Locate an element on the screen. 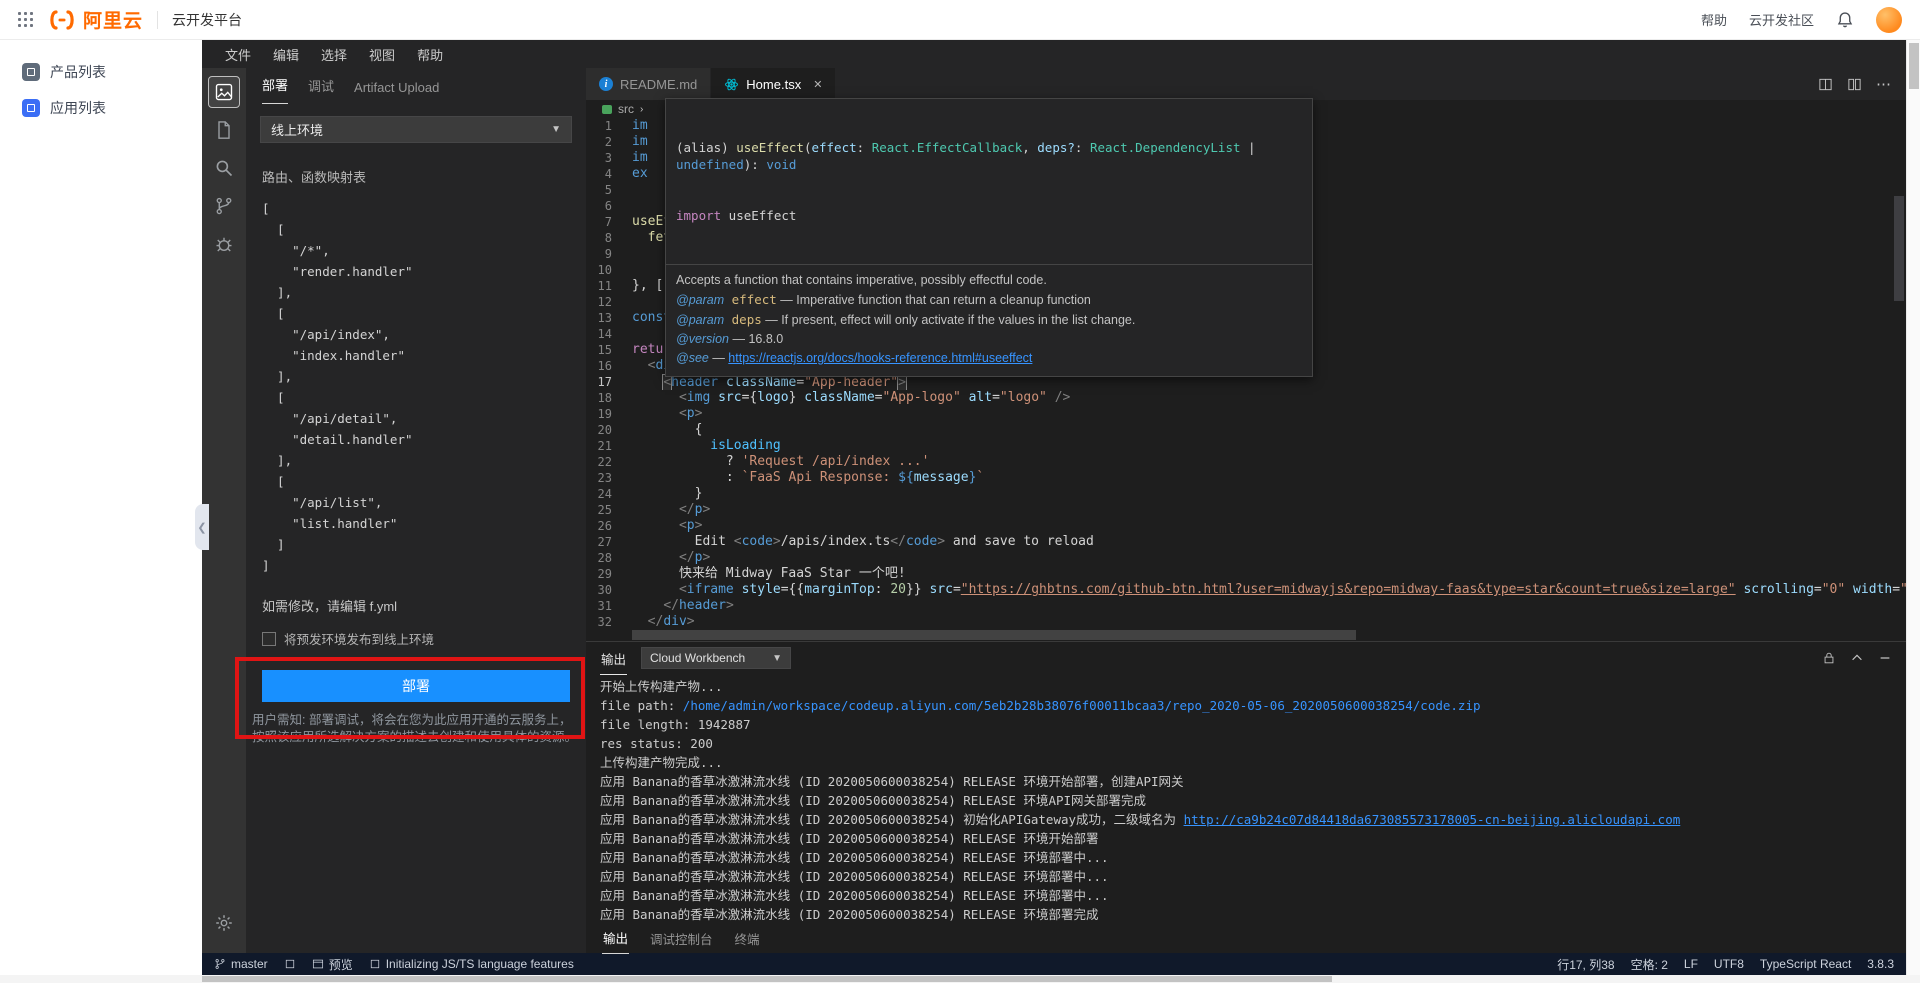 The height and width of the screenshot is (983, 1920). explorer-icon is located at coordinates (224, 92).